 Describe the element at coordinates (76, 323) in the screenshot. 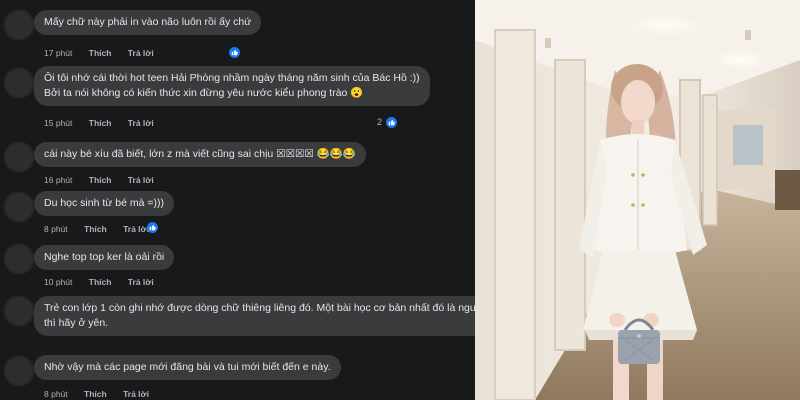

I see `comment-text: thì hãy ở yên.` at that location.